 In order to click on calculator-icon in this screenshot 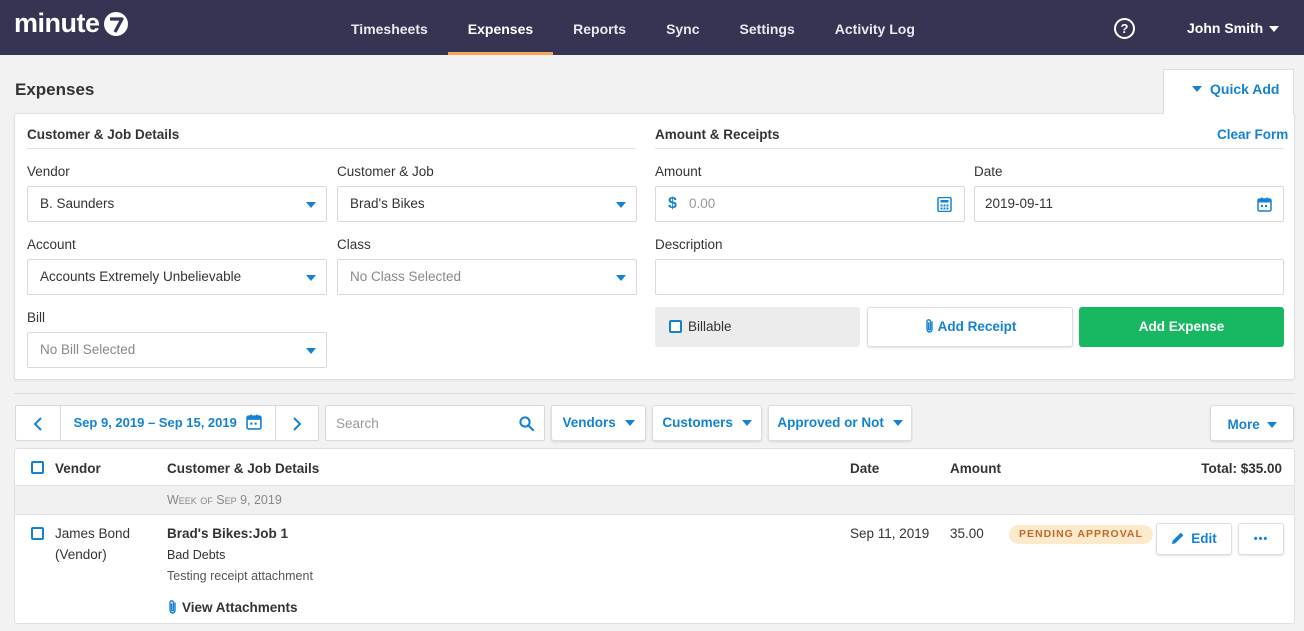, I will do `click(944, 204)`.